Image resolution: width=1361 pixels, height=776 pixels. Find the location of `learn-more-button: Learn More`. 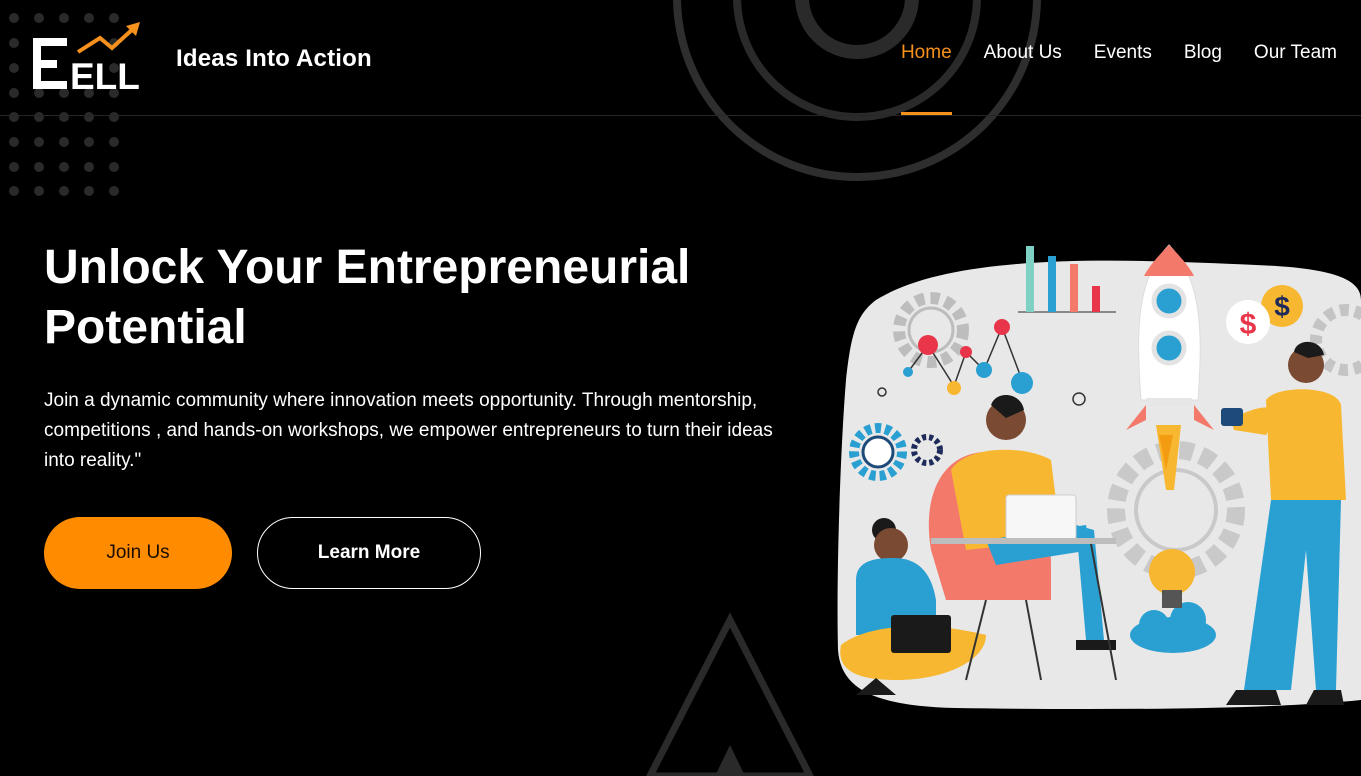

learn-more-button: Learn More is located at coordinates (369, 553).